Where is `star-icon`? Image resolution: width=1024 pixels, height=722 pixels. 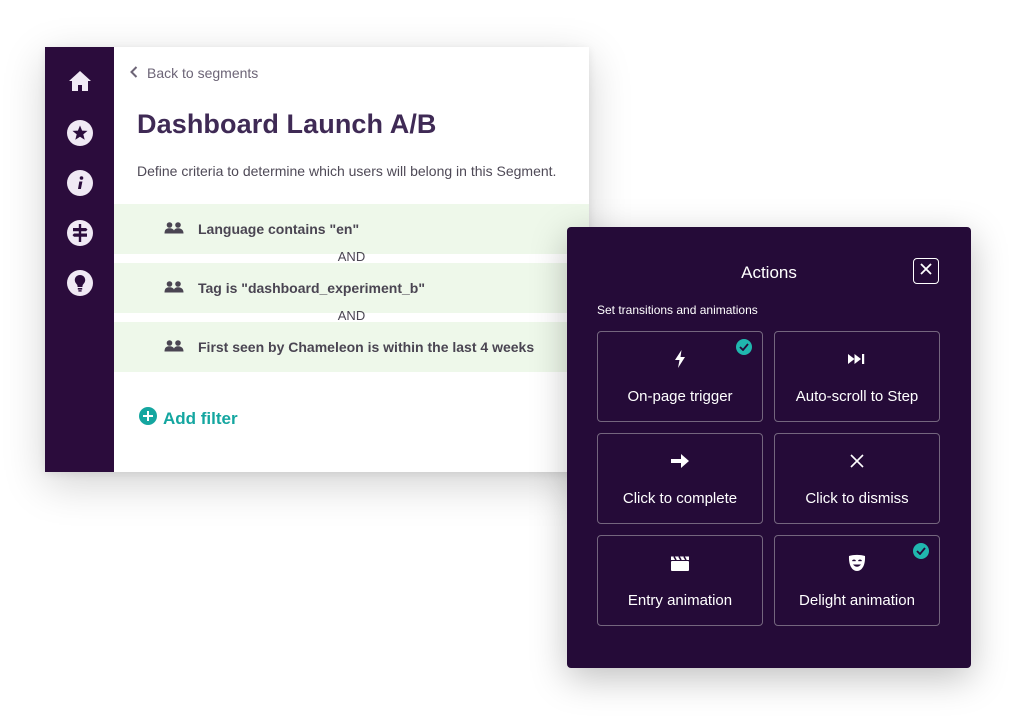 star-icon is located at coordinates (80, 133).